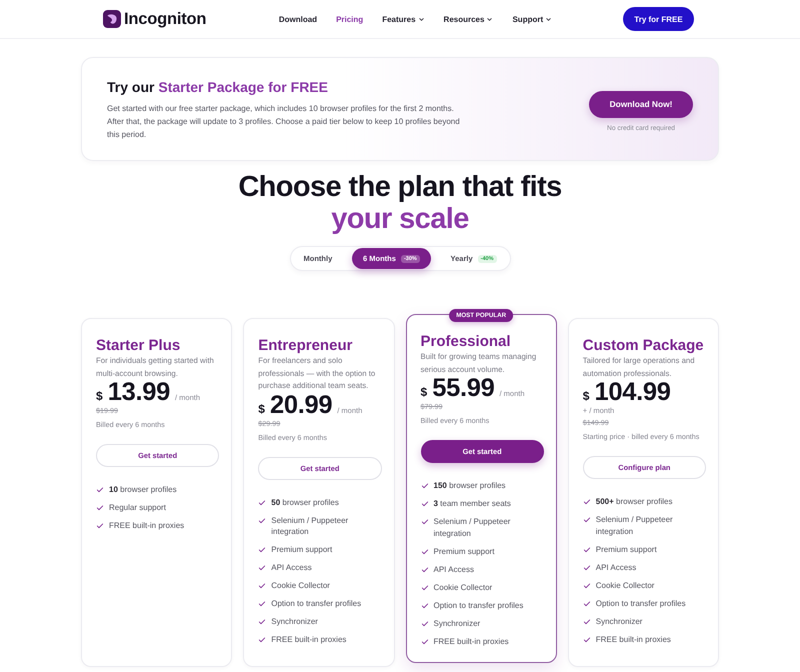 This screenshot has width=800, height=672. Describe the element at coordinates (306, 346) in the screenshot. I see `plan-name: Entrepreneur` at that location.